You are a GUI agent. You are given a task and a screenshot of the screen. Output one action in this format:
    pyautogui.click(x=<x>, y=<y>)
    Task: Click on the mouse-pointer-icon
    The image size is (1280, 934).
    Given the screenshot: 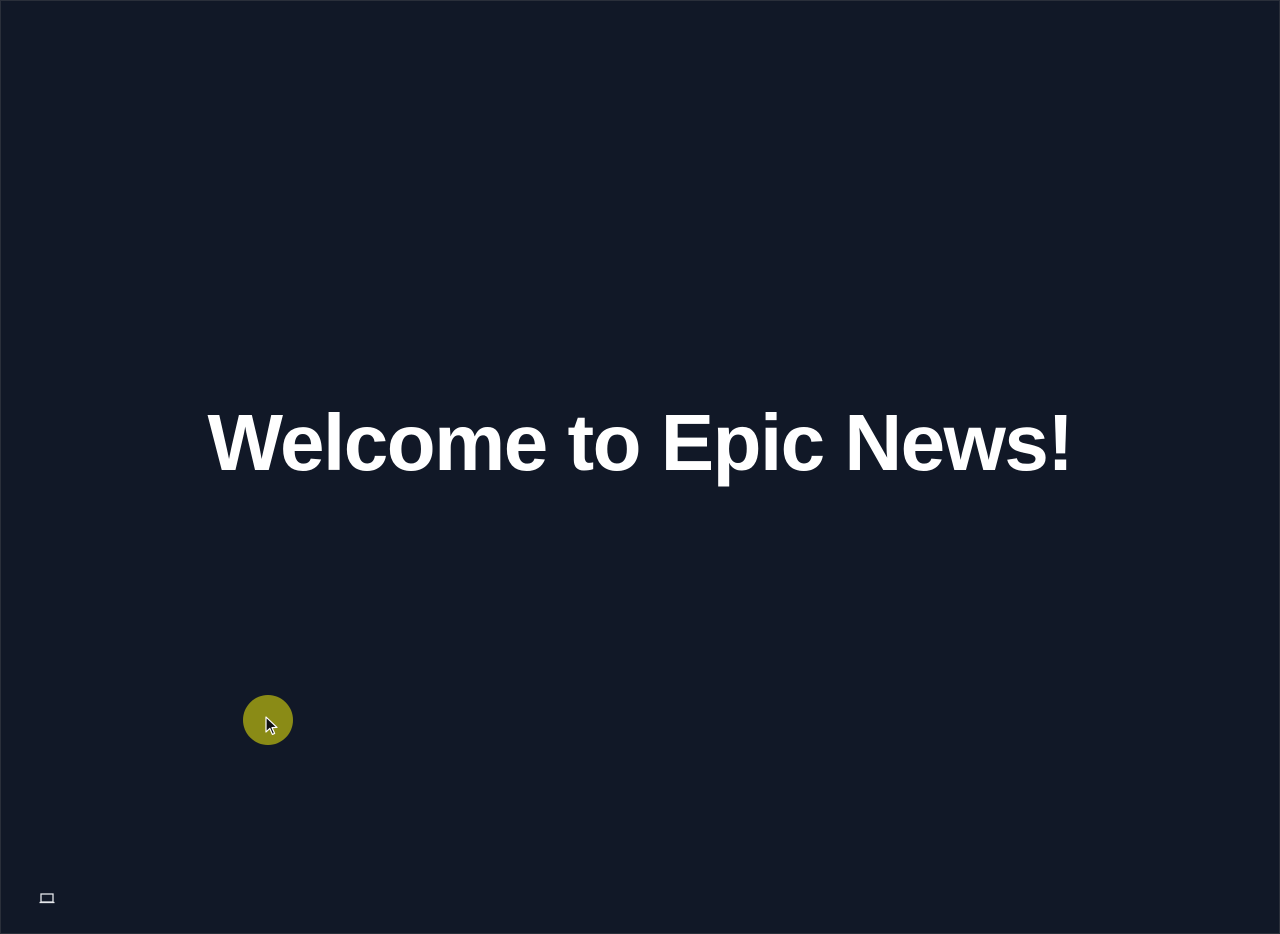 What is the action you would take?
    pyautogui.click(x=271, y=725)
    